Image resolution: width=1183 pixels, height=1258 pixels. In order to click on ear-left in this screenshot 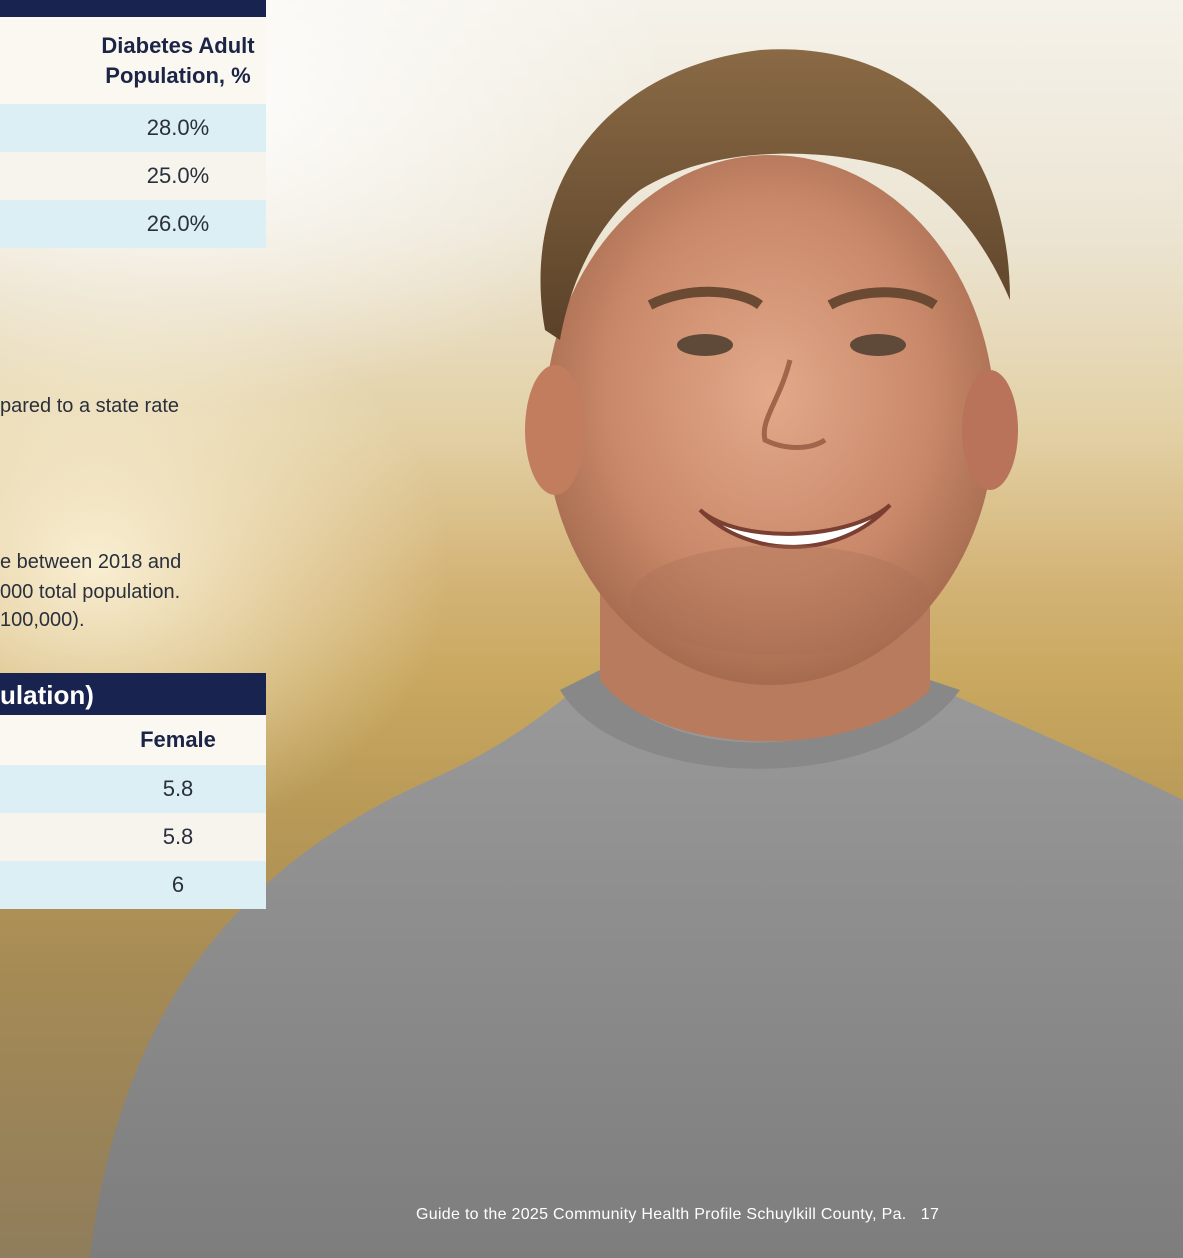, I will do `click(555, 430)`.